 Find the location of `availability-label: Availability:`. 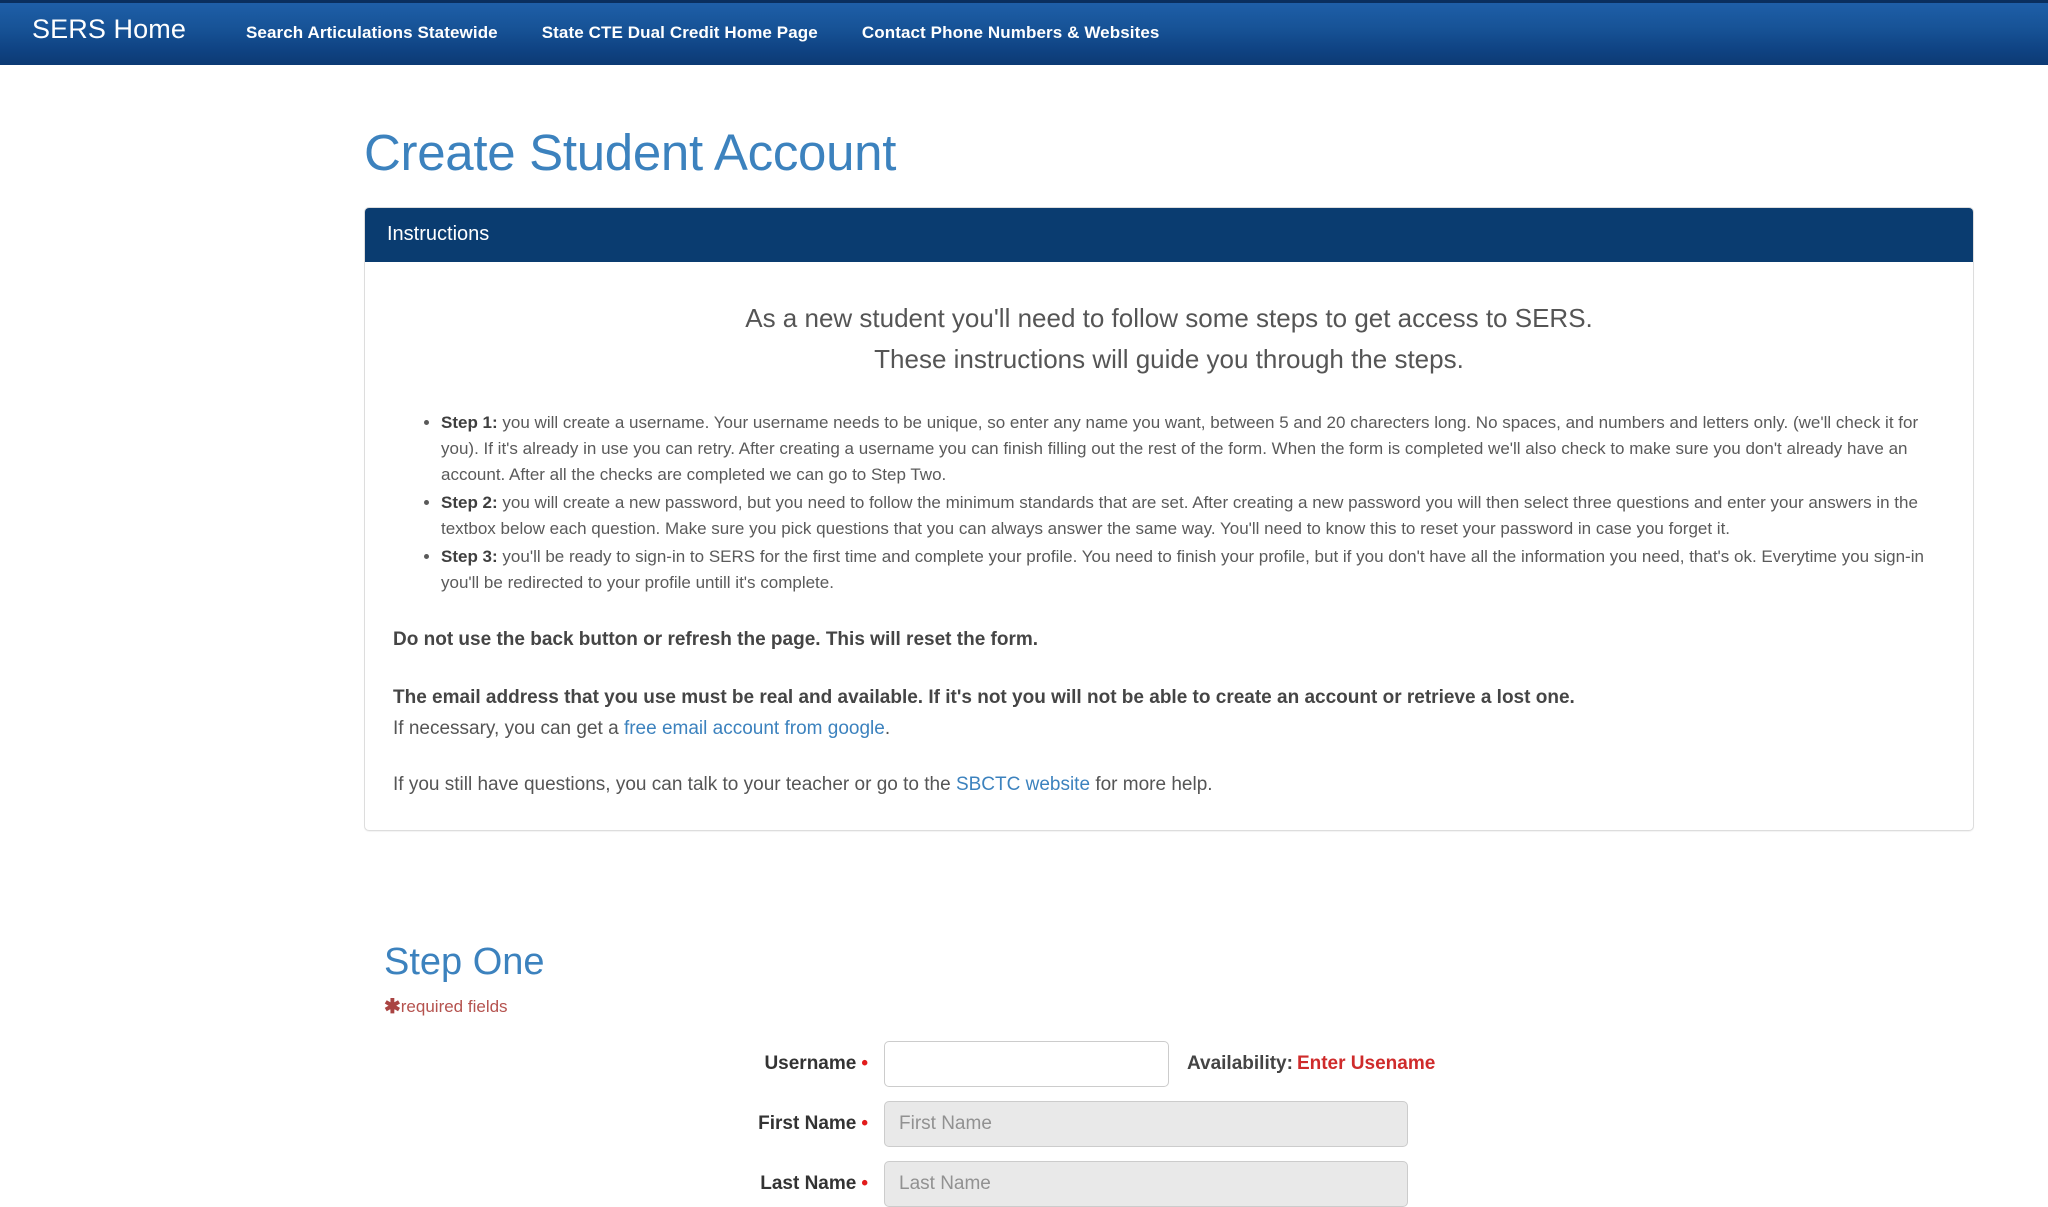

availability-label: Availability: is located at coordinates (1240, 1063).